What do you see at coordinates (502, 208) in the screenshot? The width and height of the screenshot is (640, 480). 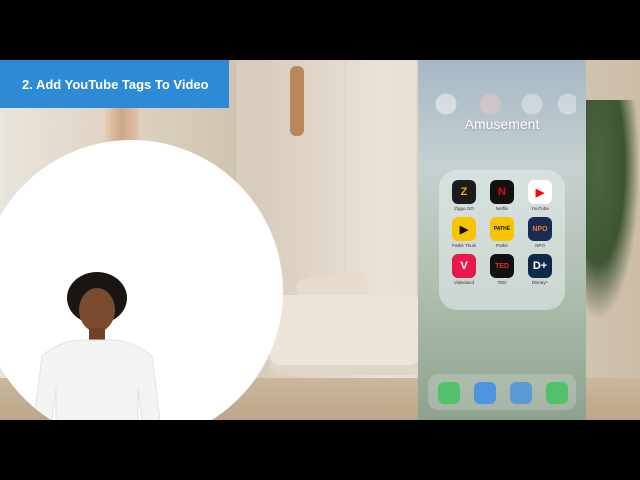 I see `app-label: Netflix` at bounding box center [502, 208].